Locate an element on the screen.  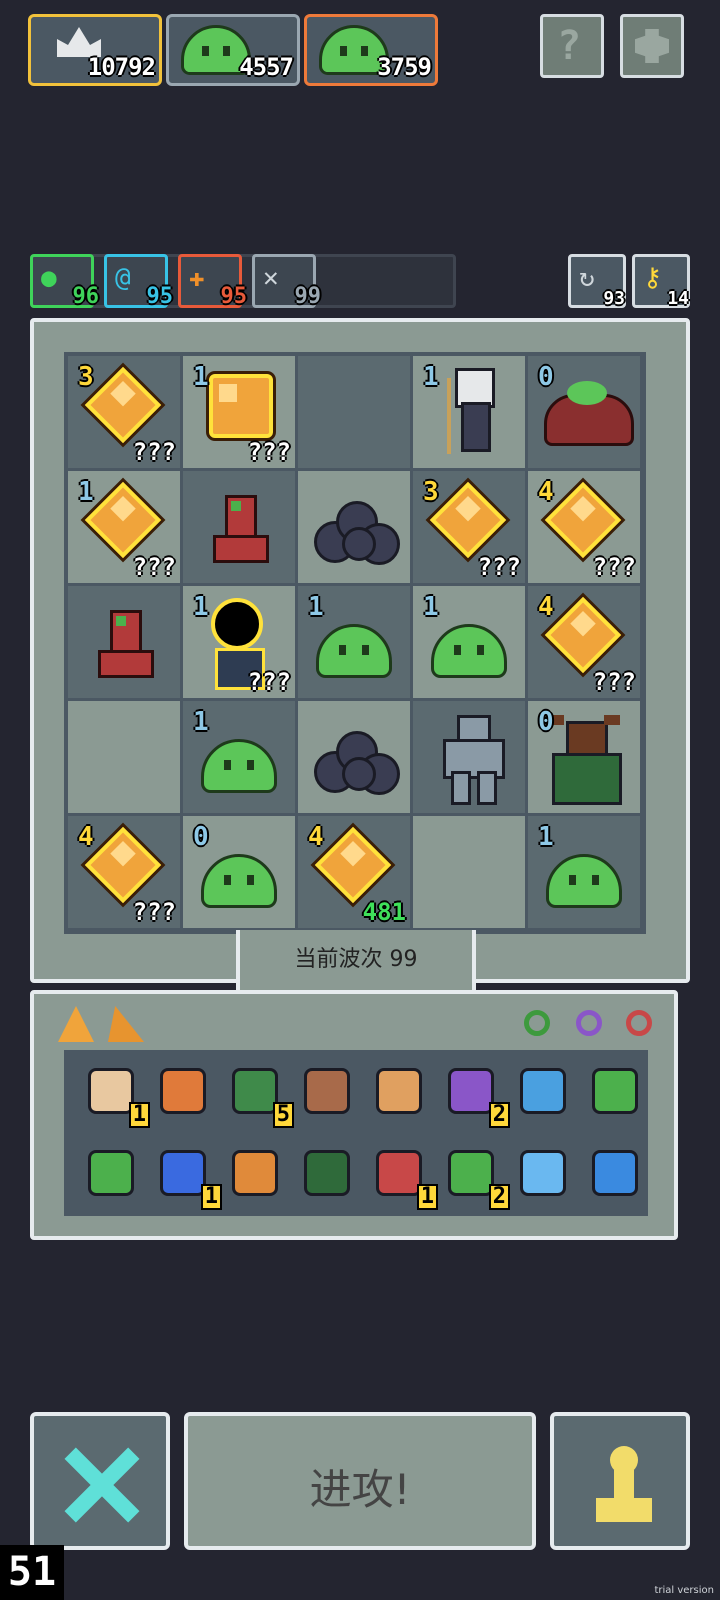
feather-icon is located at coordinates (543, 1091).